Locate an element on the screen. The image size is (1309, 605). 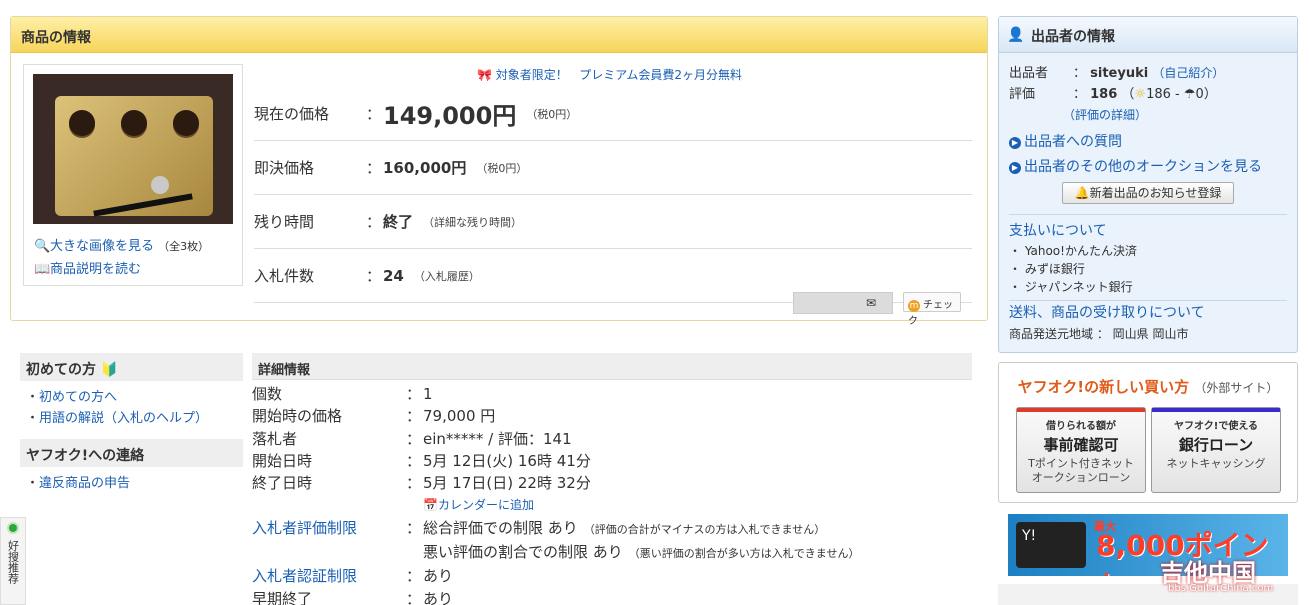
status-dot-icon is located at coordinates (13, 528).